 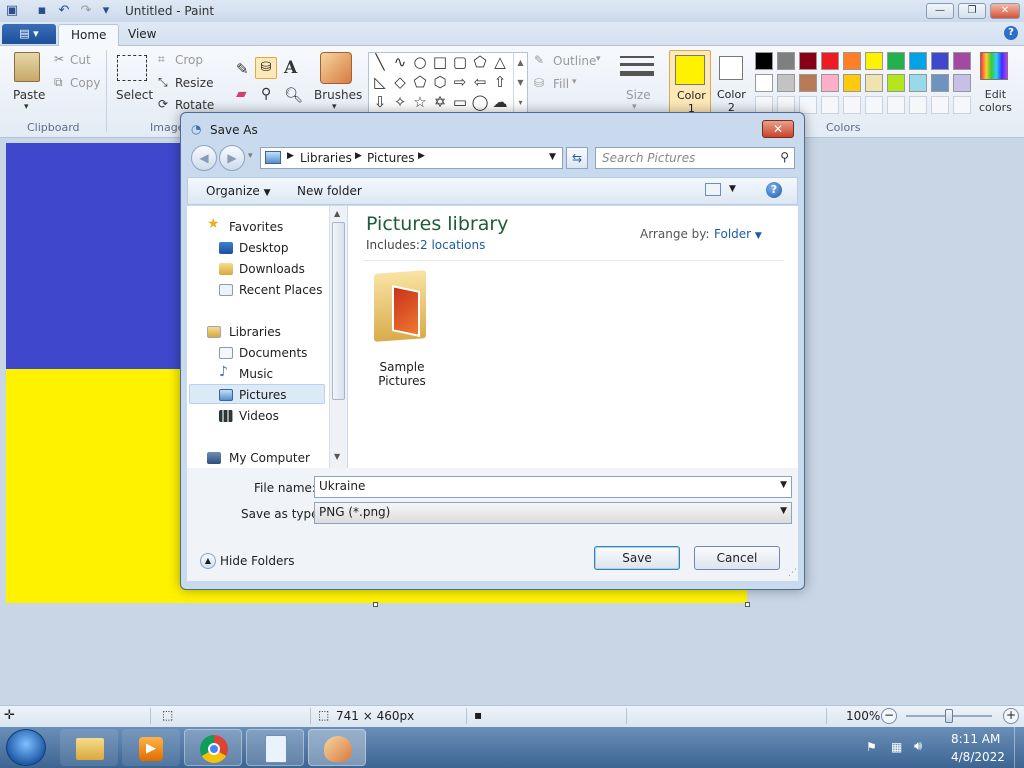 What do you see at coordinates (106, 11) in the screenshot?
I see `customize-quick-access-icon: ▾` at bounding box center [106, 11].